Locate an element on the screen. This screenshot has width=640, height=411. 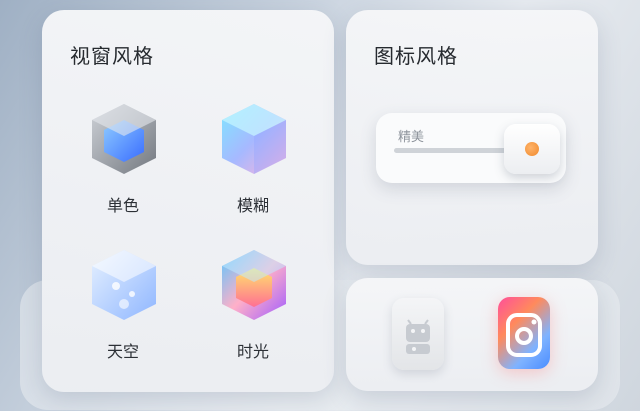
window-style-title: 视窗风格 is located at coordinates (112, 56).